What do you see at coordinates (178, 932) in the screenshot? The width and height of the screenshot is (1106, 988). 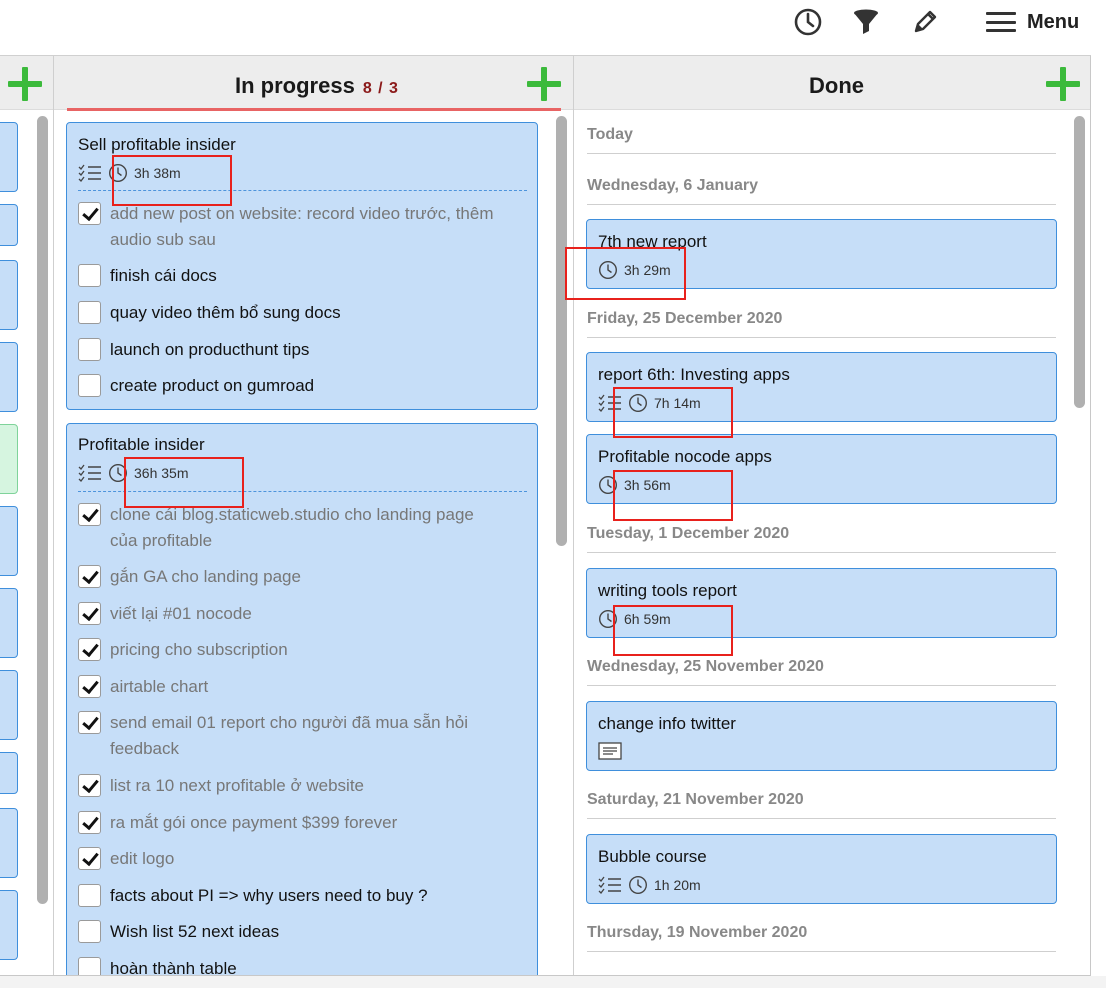 I see `checklist-item: Wish list 52 next ideas` at bounding box center [178, 932].